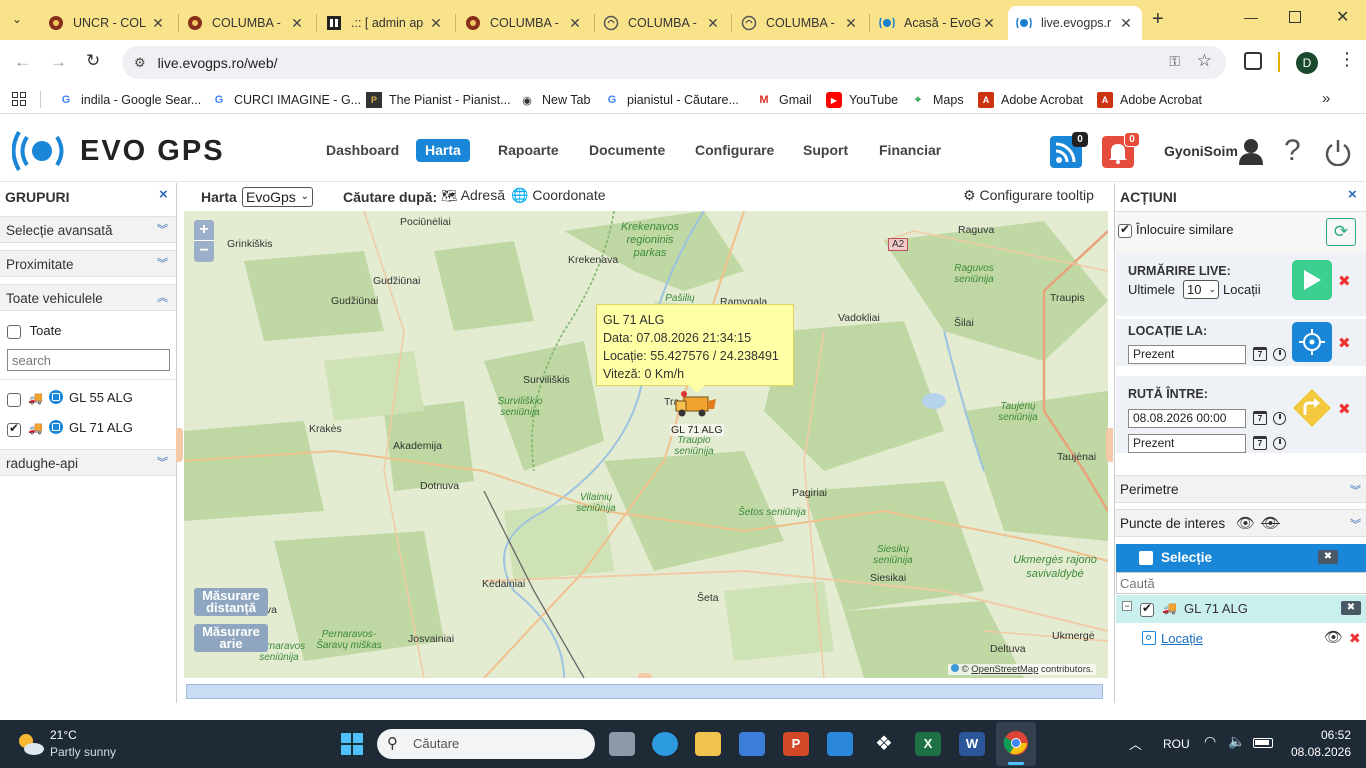  What do you see at coordinates (1263, 743) in the screenshot?
I see `battery-icon` at bounding box center [1263, 743].